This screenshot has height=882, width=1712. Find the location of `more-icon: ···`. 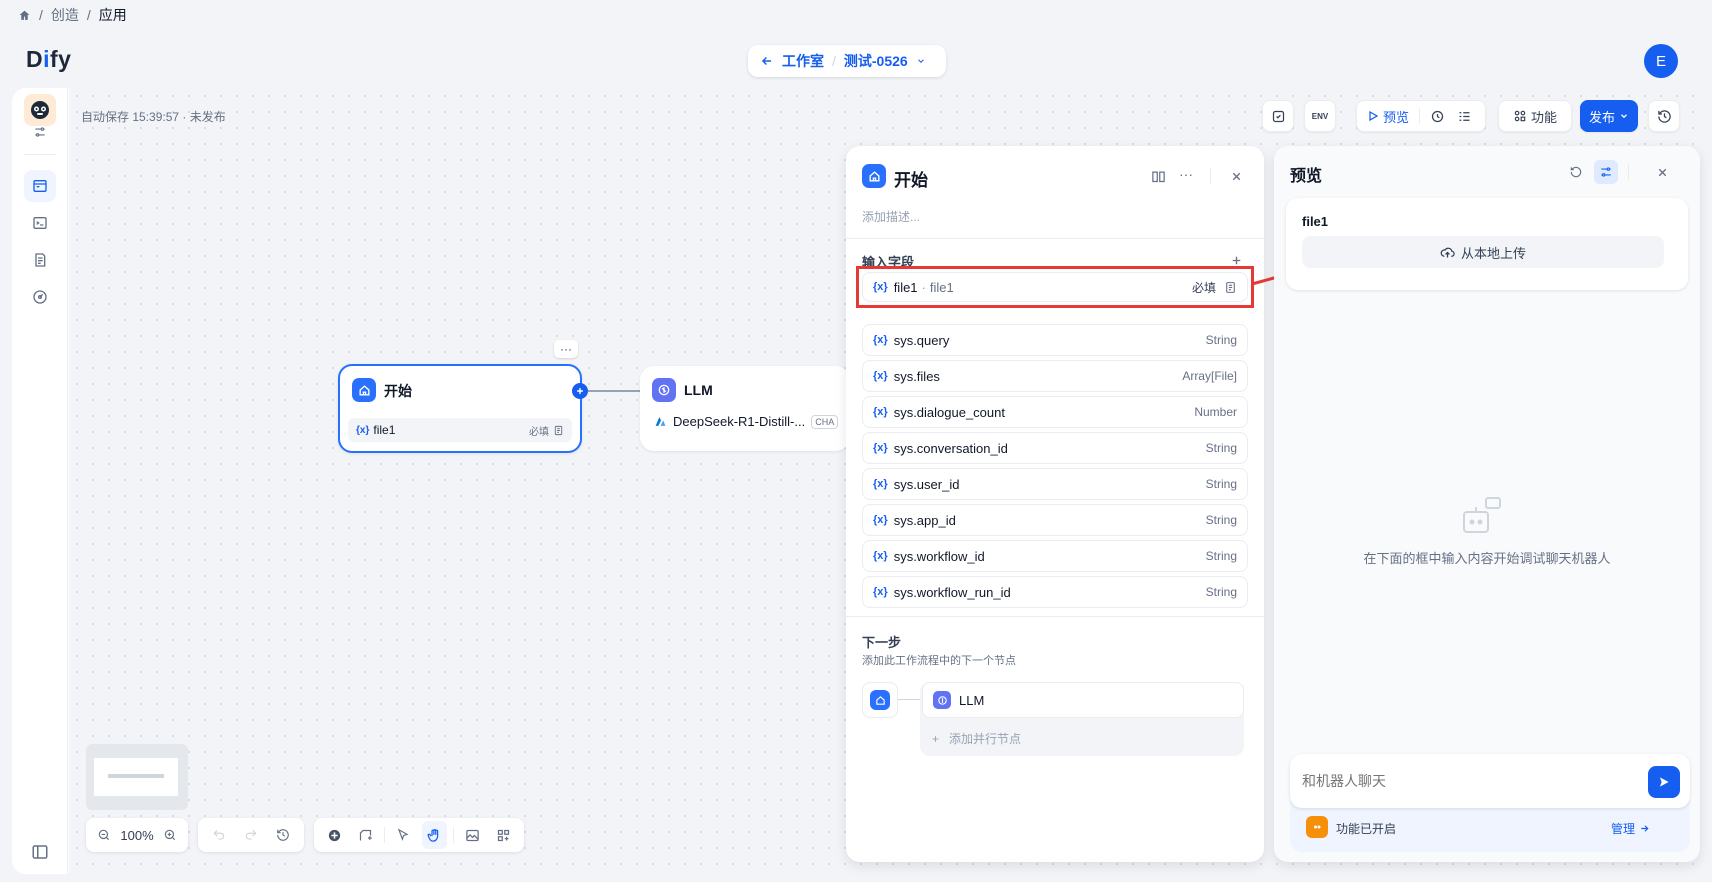

more-icon: ··· is located at coordinates (1186, 174).